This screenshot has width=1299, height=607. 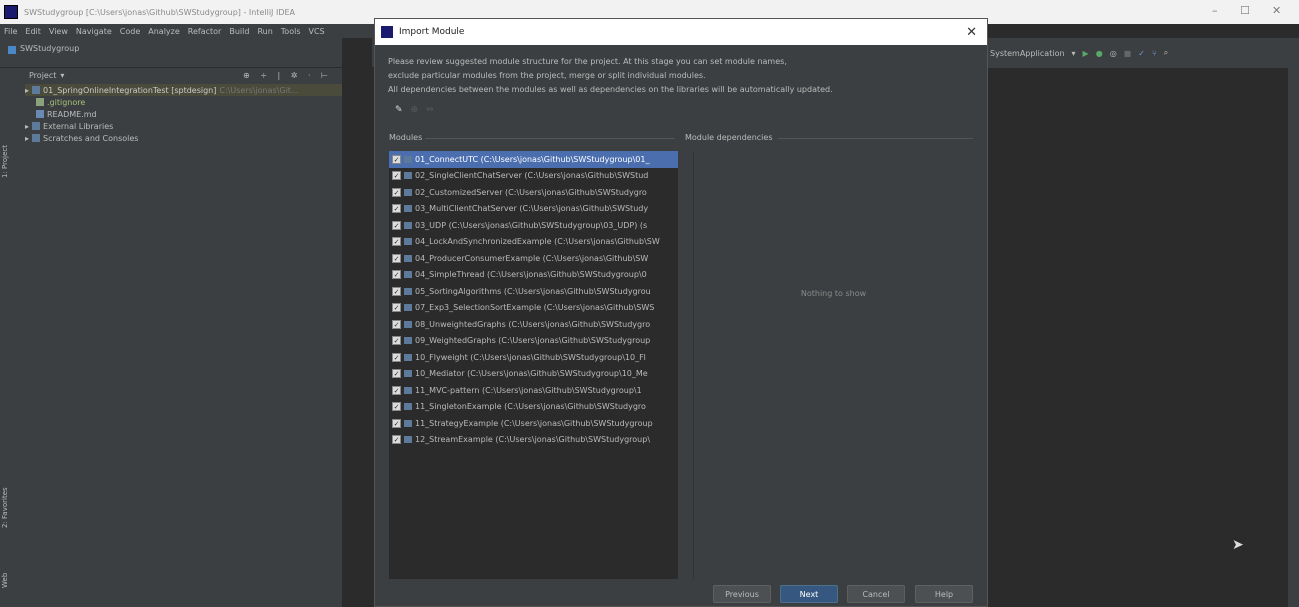 What do you see at coordinates (183, 126) in the screenshot?
I see `tree-item-external-libraries: ▸ External Libraries` at bounding box center [183, 126].